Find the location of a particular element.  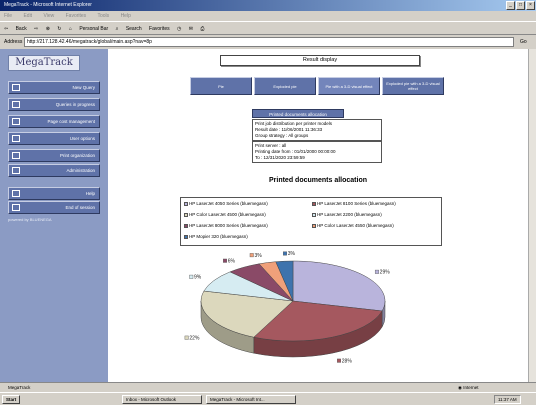

menu-favorites: Favorites is located at coordinates (76, 16).